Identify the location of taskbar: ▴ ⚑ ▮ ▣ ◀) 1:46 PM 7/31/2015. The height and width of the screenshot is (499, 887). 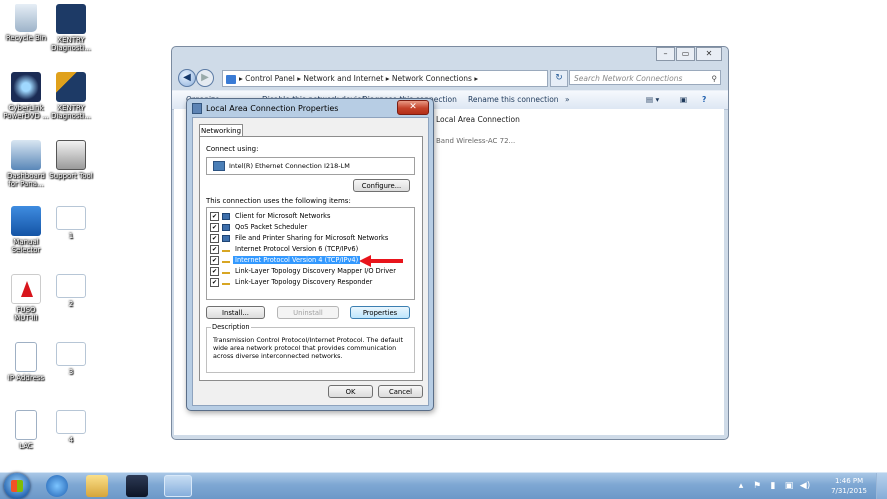
(443, 485).